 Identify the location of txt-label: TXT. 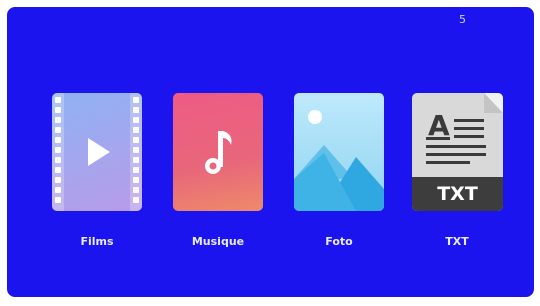
(457, 241).